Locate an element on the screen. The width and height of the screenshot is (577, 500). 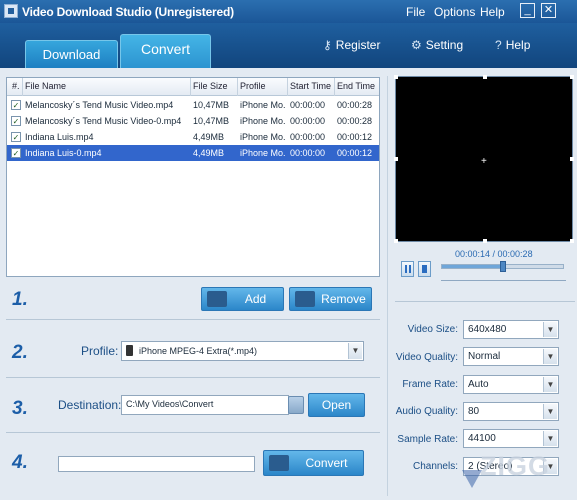
frame-rate-select: Auto ▼ is located at coordinates (511, 384).